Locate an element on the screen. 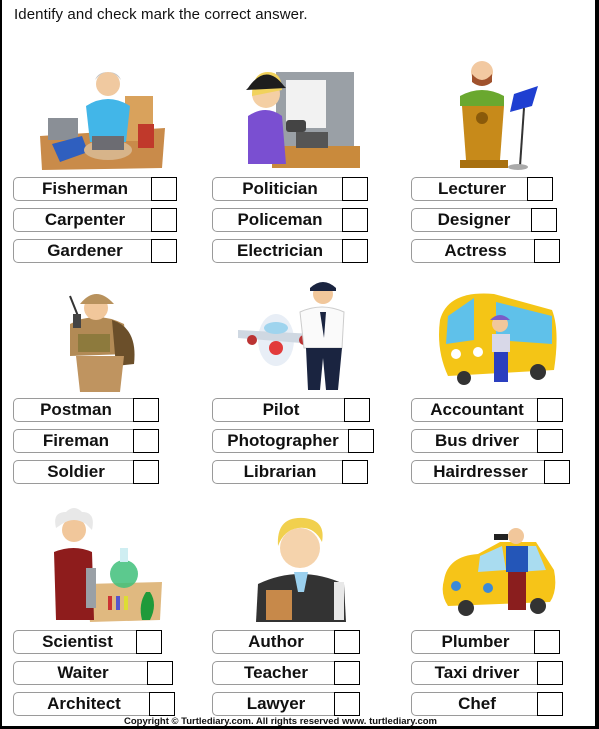  option-label: Librarian is located at coordinates (280, 472).